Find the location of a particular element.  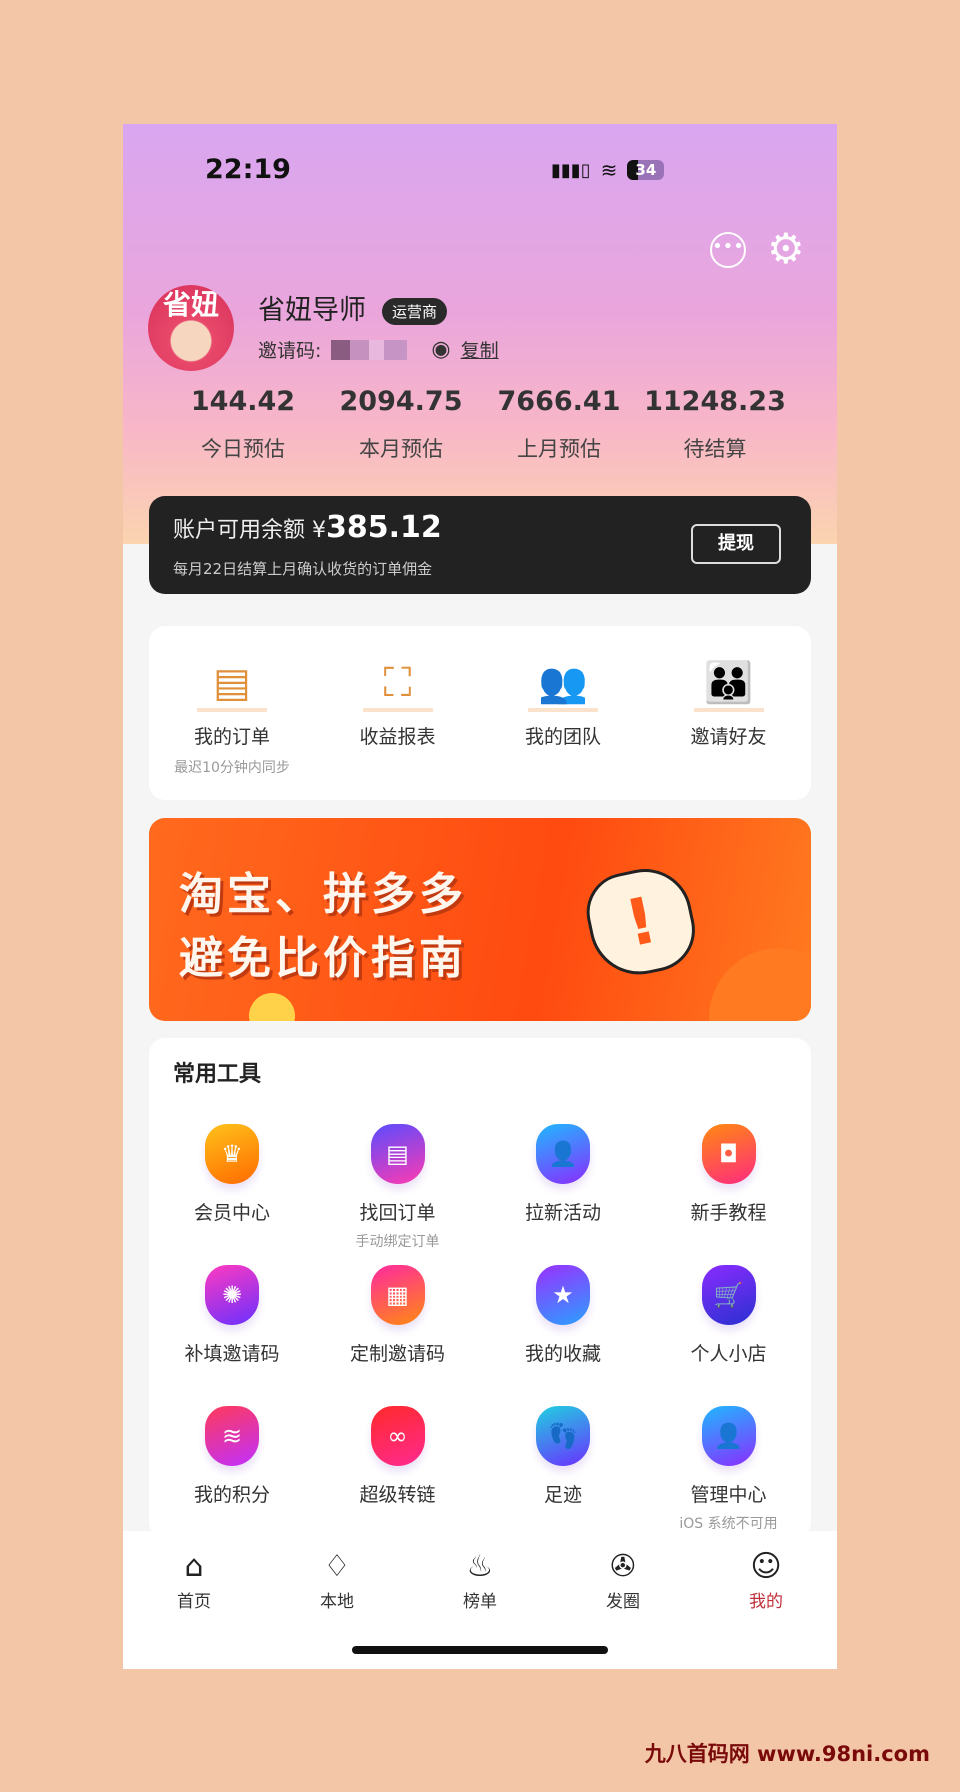

settings-gear-icon: ⚙ is located at coordinates (786, 248).